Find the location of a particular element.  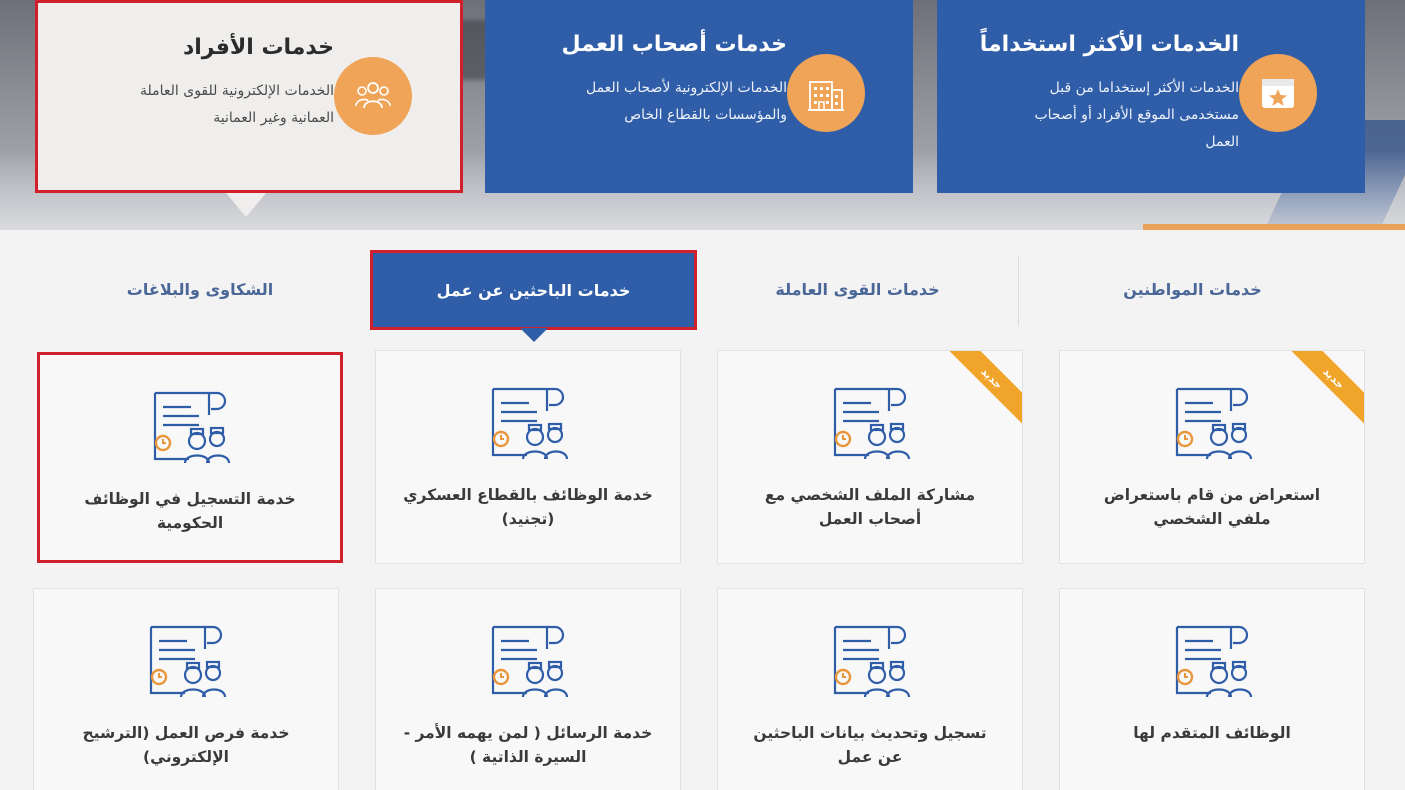

service-label: خدمة الوظائف بالقطاع العسكري (تجنيد) is located at coordinates (528, 507).